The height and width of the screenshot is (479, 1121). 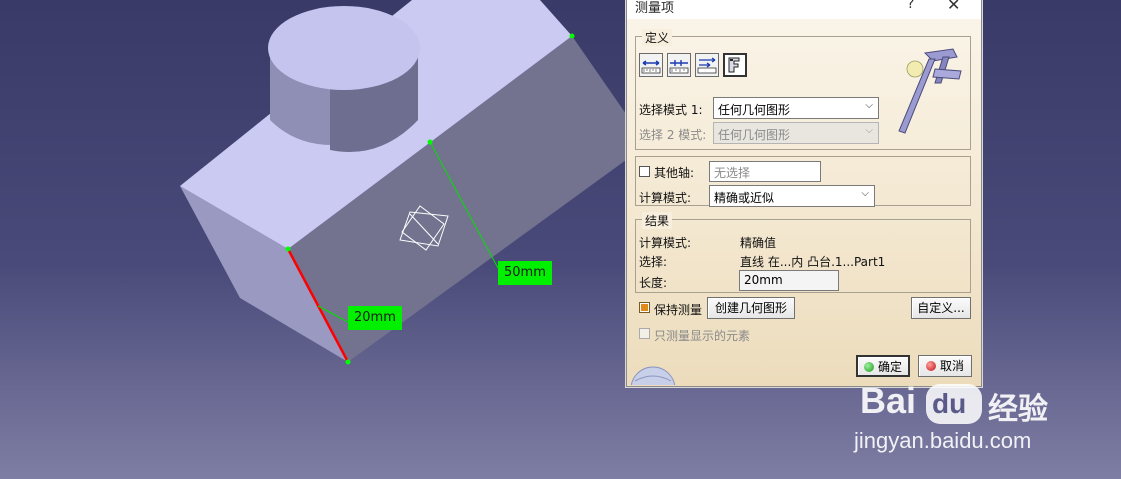 What do you see at coordinates (953, 7) in the screenshot?
I see `close-icon: ✕` at bounding box center [953, 7].